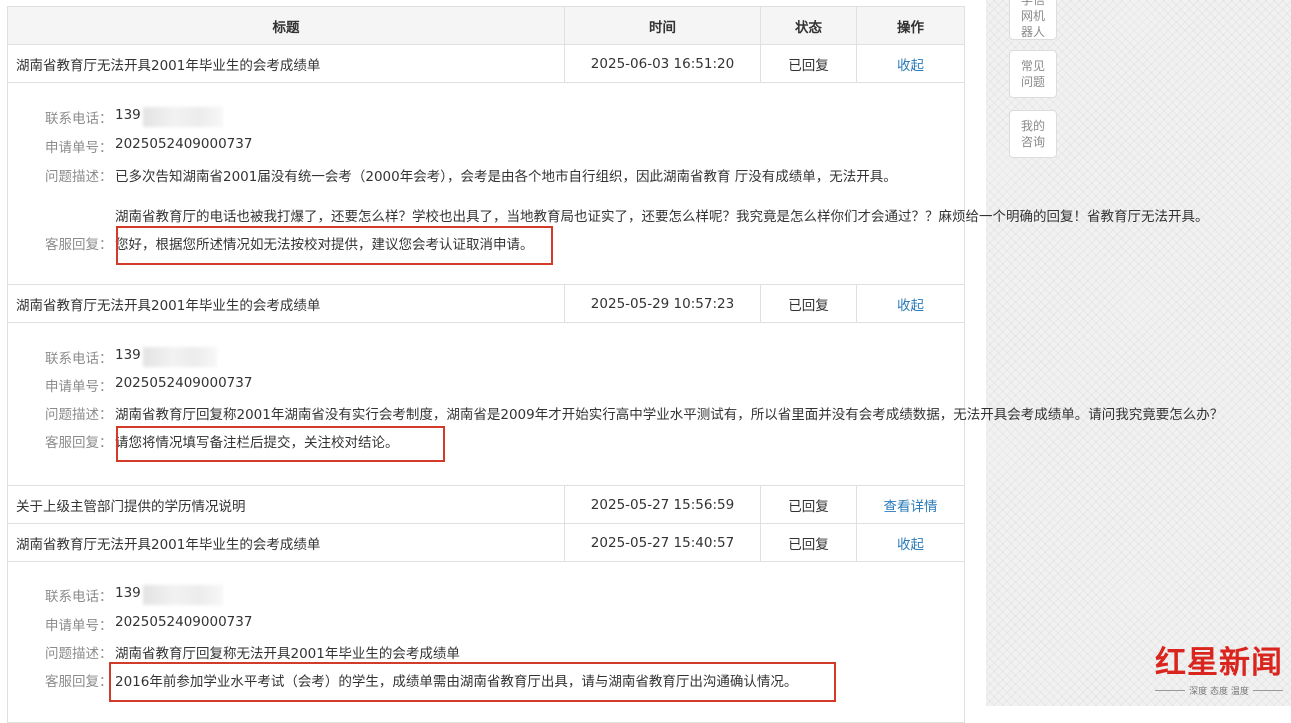 The width and height of the screenshot is (1291, 723). Describe the element at coordinates (1251, 663) in the screenshot. I see `watermark-name-b: 新闻` at that location.